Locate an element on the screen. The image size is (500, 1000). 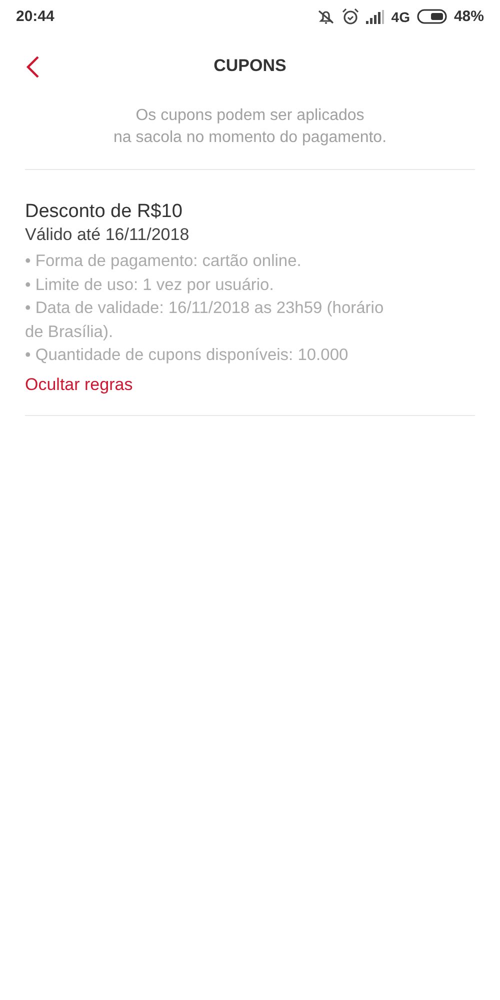
coupon-rule: • Data de validade: 16/11/2018 as 23h59 (horário de Brasília). is located at coordinates (205, 320).